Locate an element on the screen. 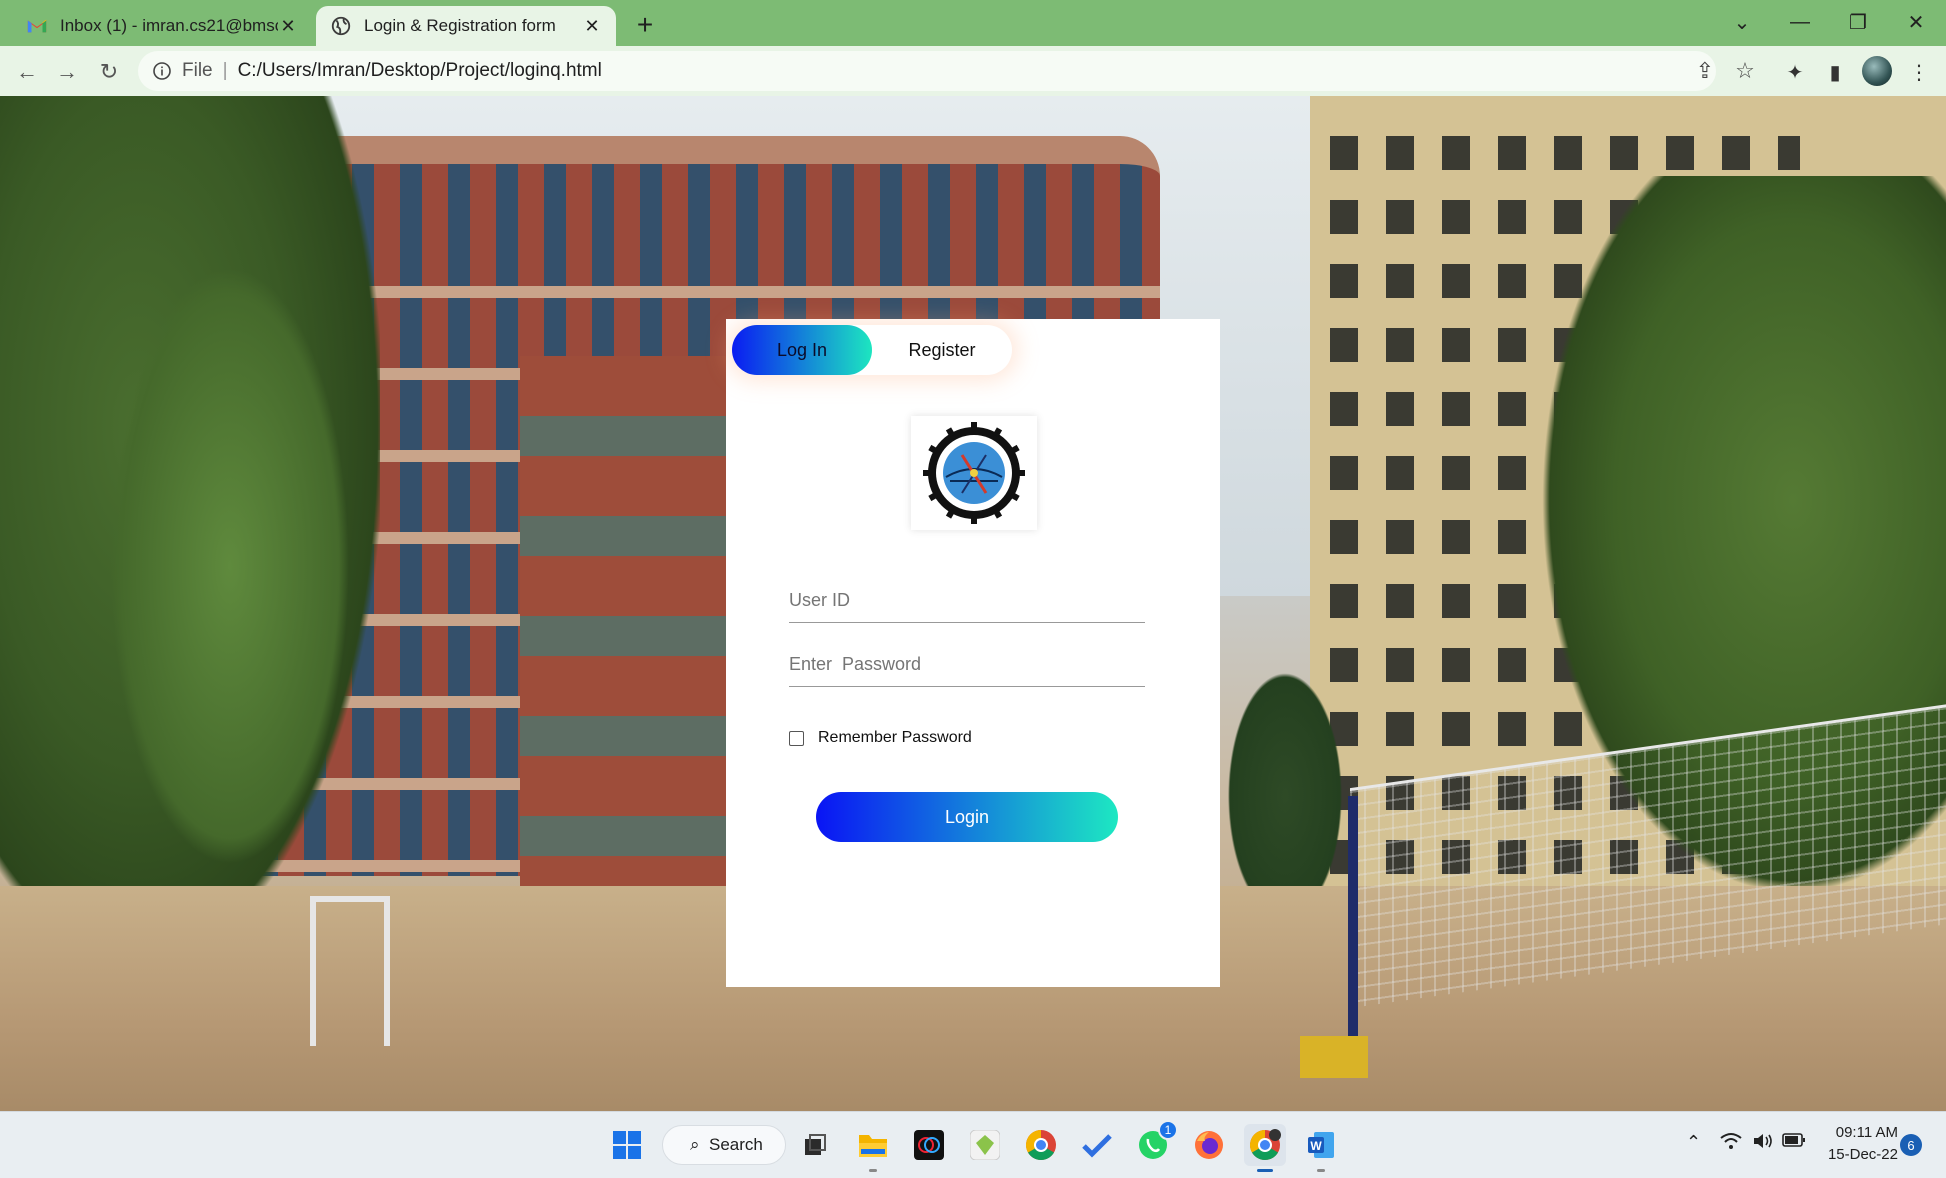  search-icon: ⌕ is located at coordinates (695, 1144).